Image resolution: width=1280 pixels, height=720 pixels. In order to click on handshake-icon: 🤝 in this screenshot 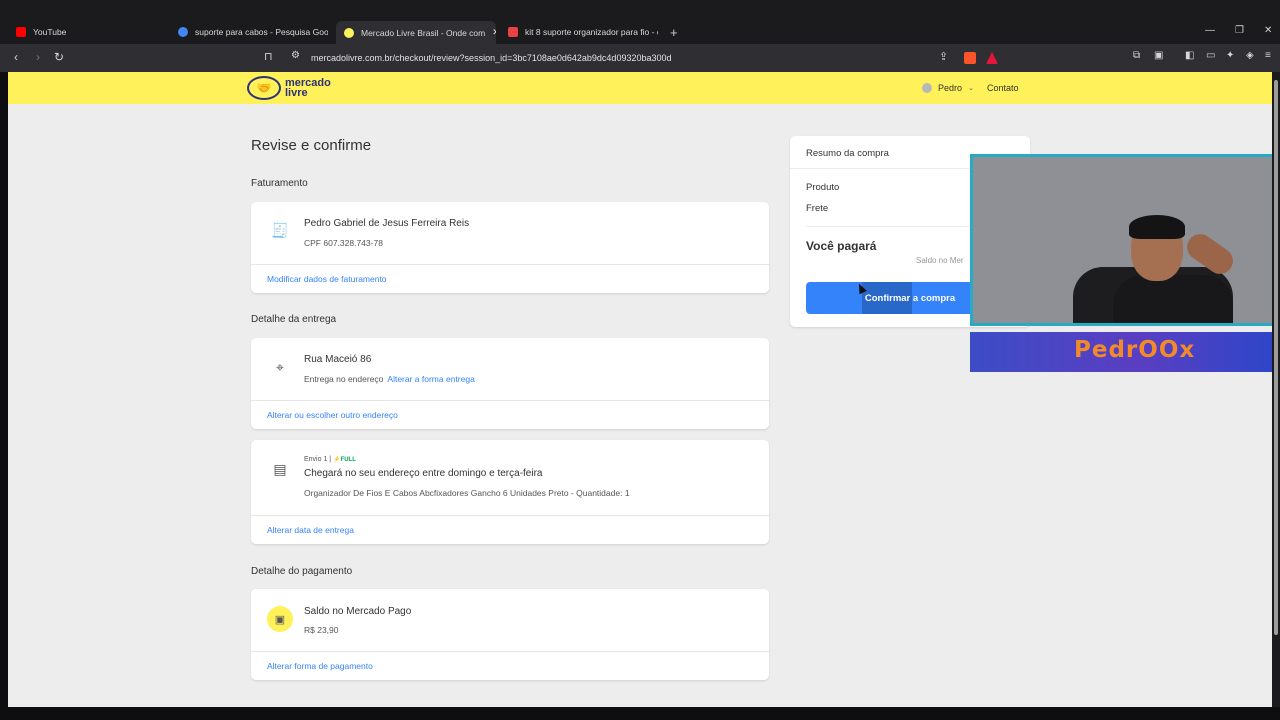, I will do `click(264, 88)`.